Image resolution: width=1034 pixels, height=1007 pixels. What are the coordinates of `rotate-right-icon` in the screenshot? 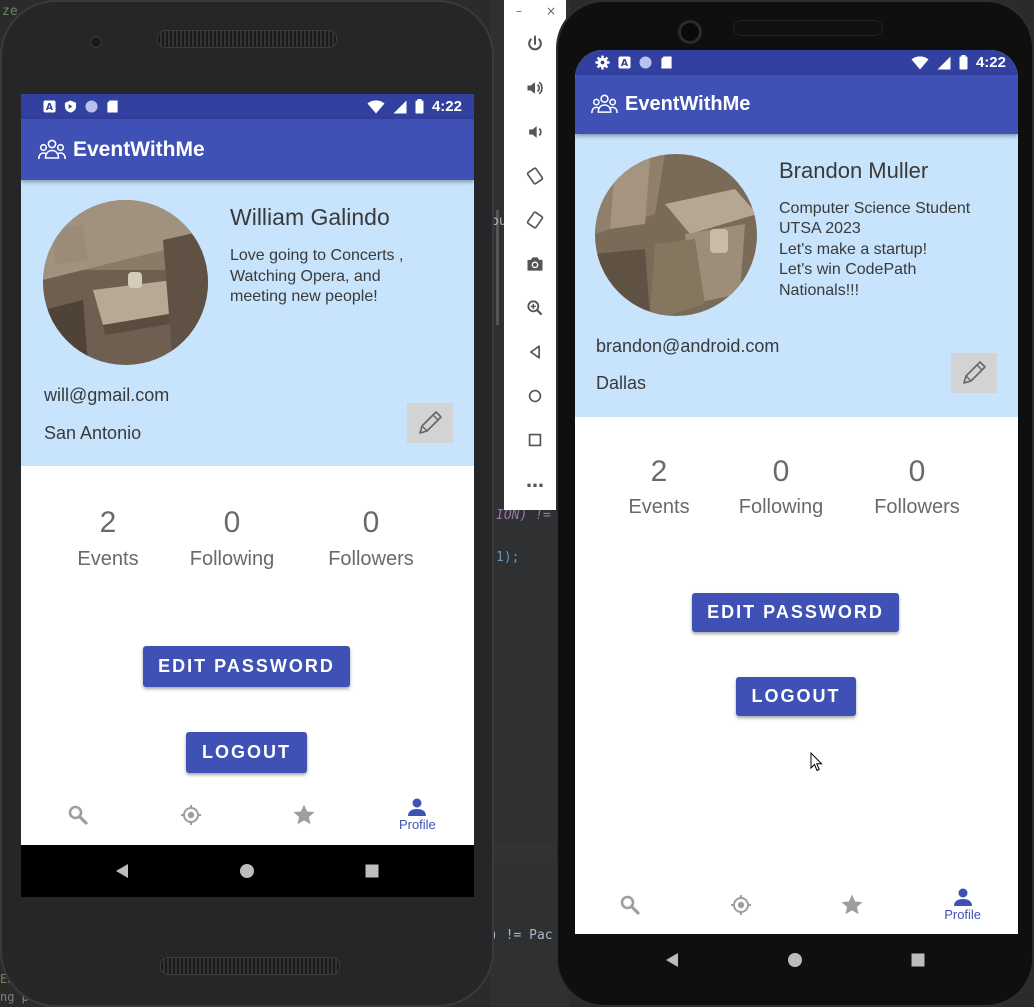 It's located at (535, 220).